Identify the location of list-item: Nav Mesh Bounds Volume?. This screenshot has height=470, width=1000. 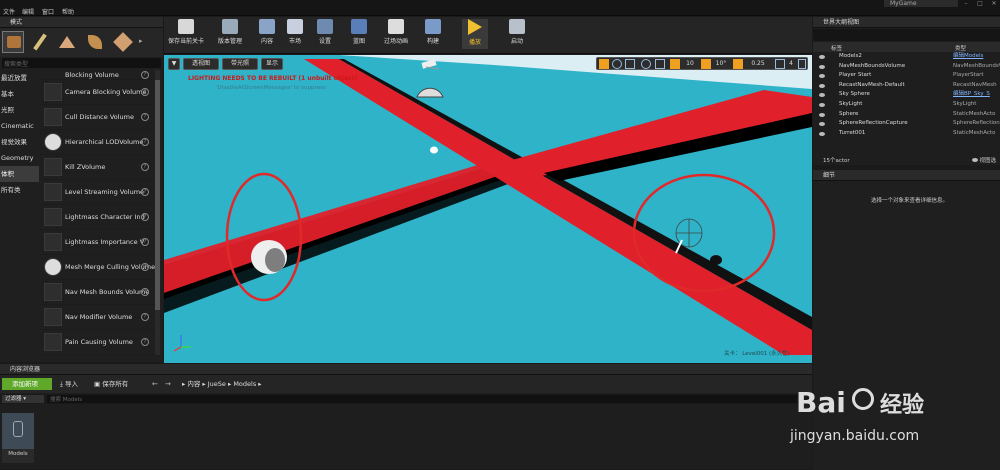
(97, 292).